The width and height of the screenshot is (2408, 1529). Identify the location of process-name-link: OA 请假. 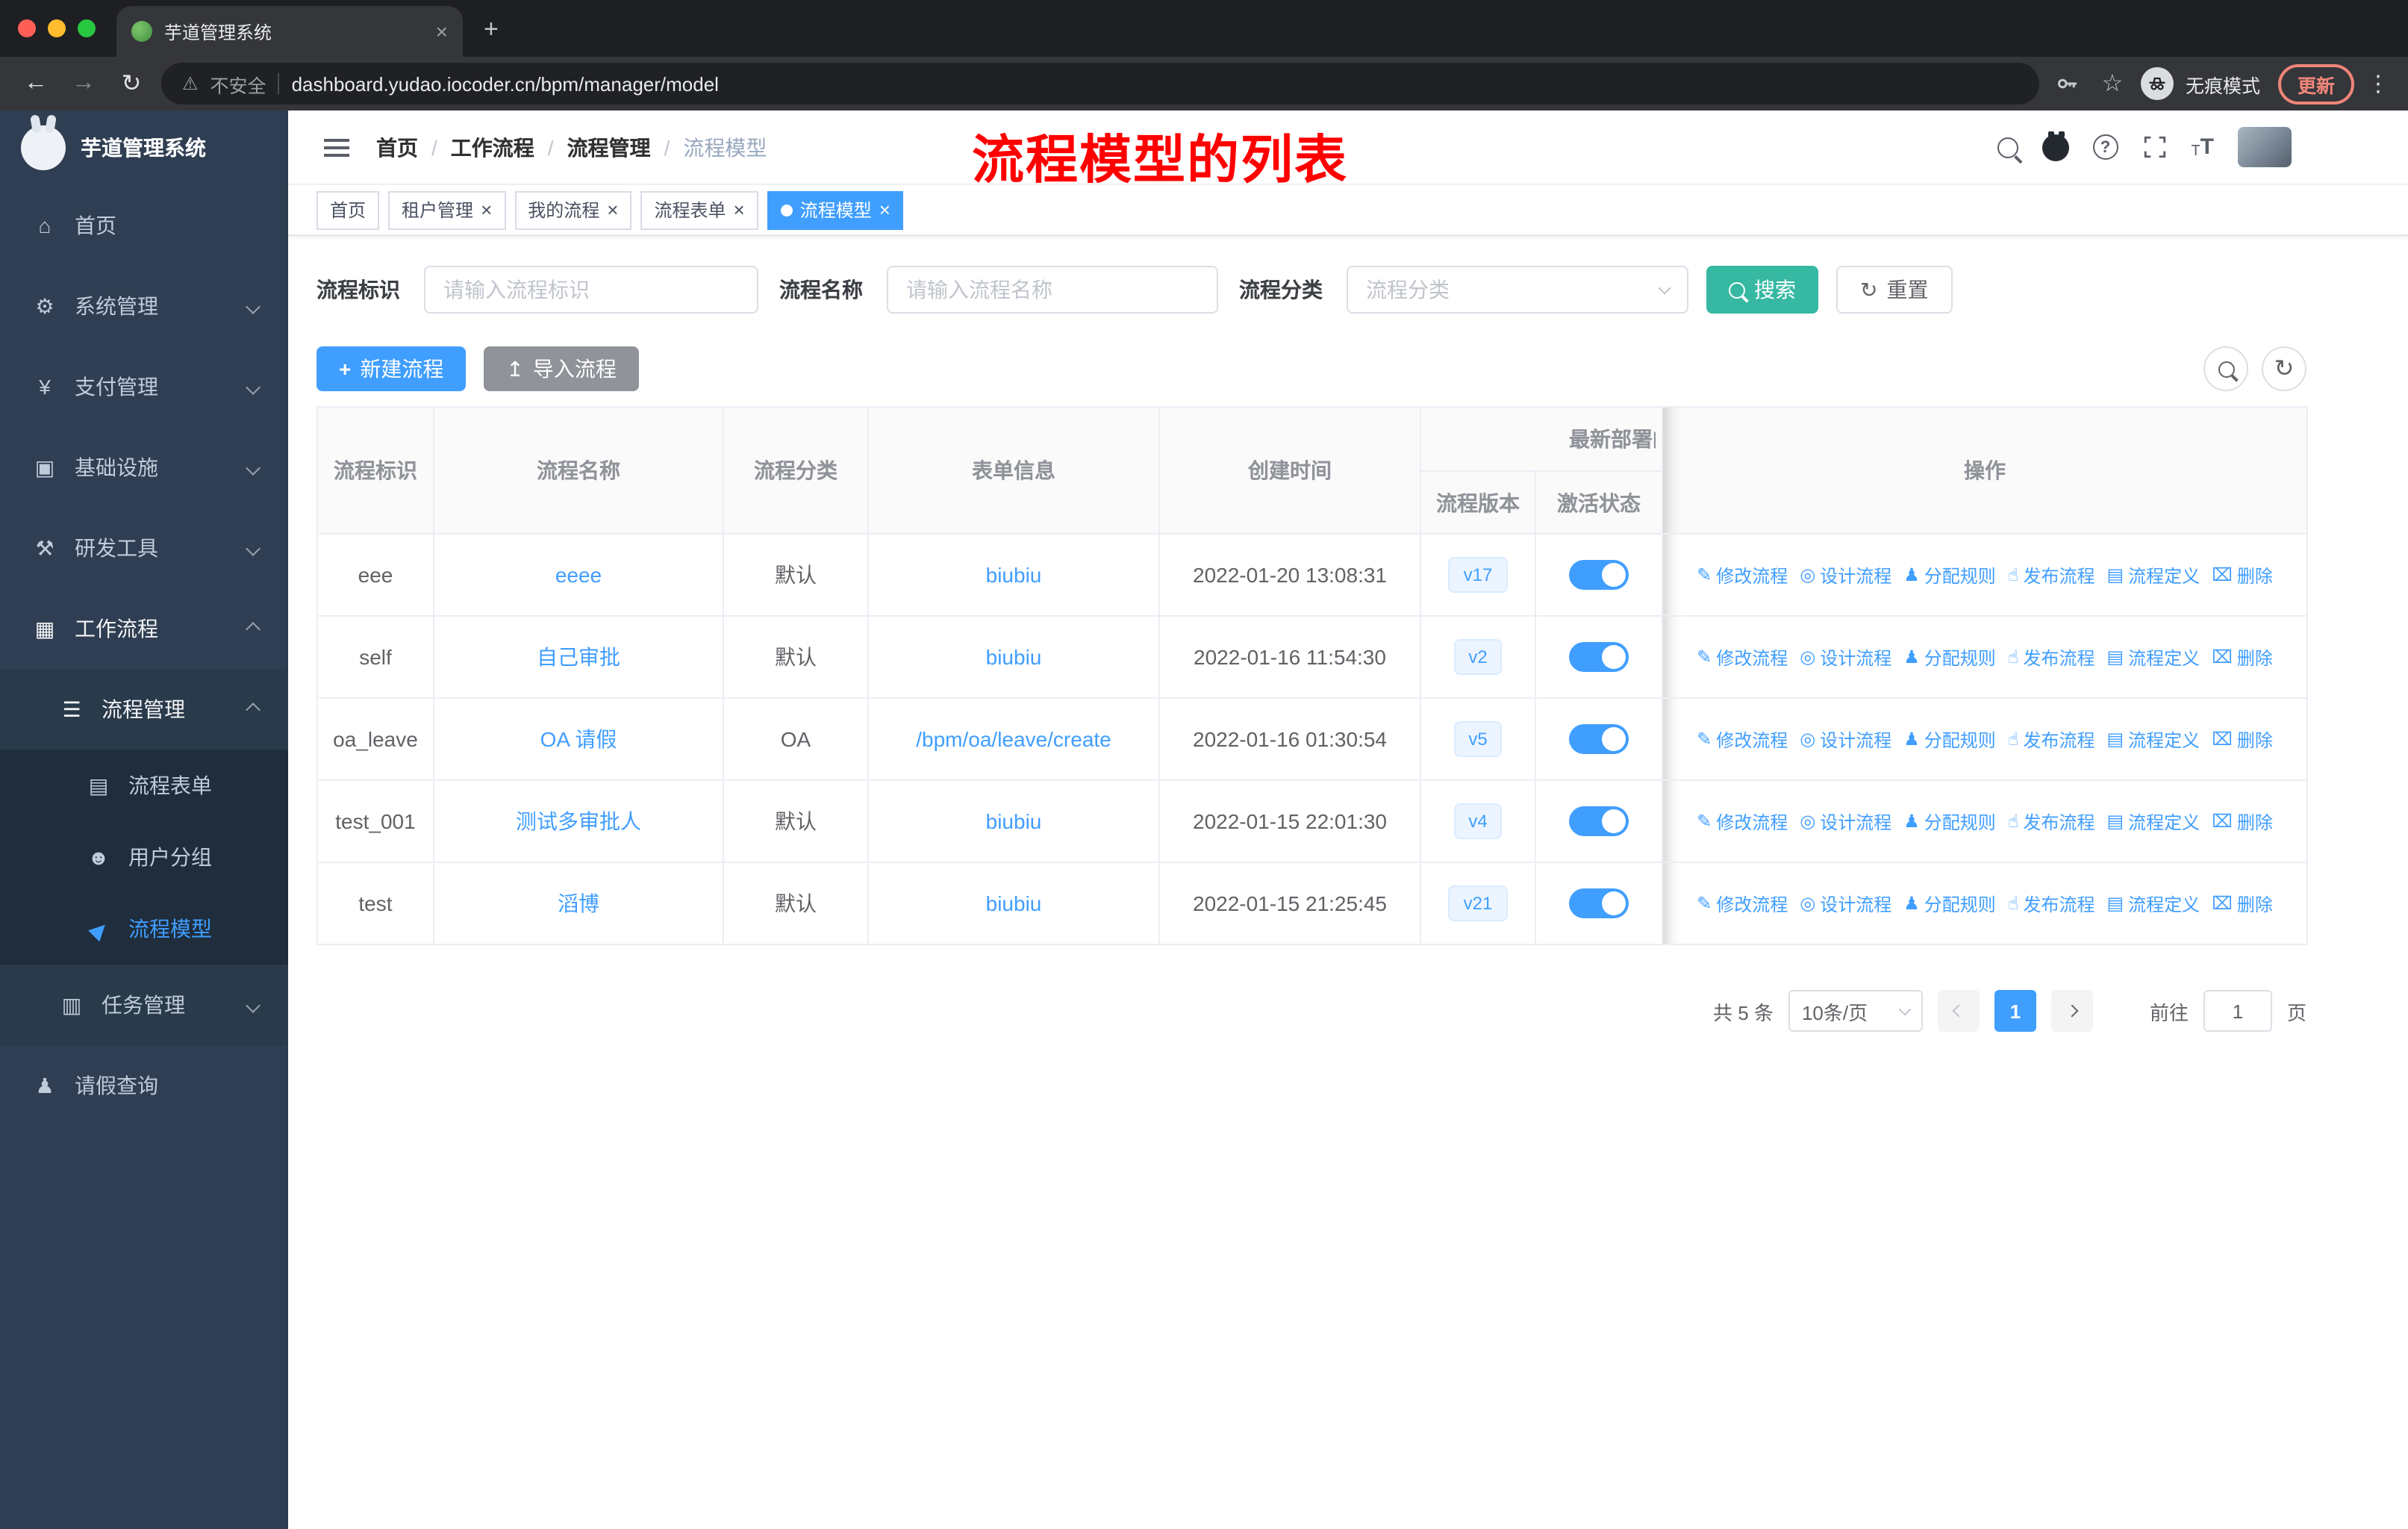
(578, 739).